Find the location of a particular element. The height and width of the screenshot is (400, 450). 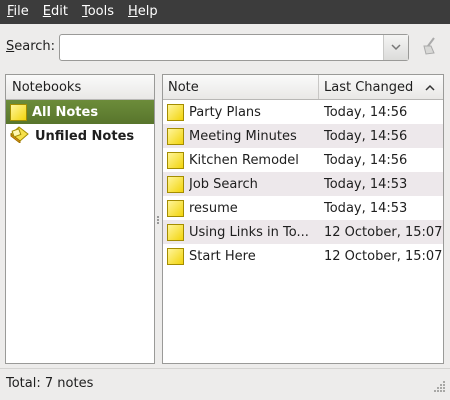

table-row: Kitchen Remodel Today, 14:56 is located at coordinates (303, 160).